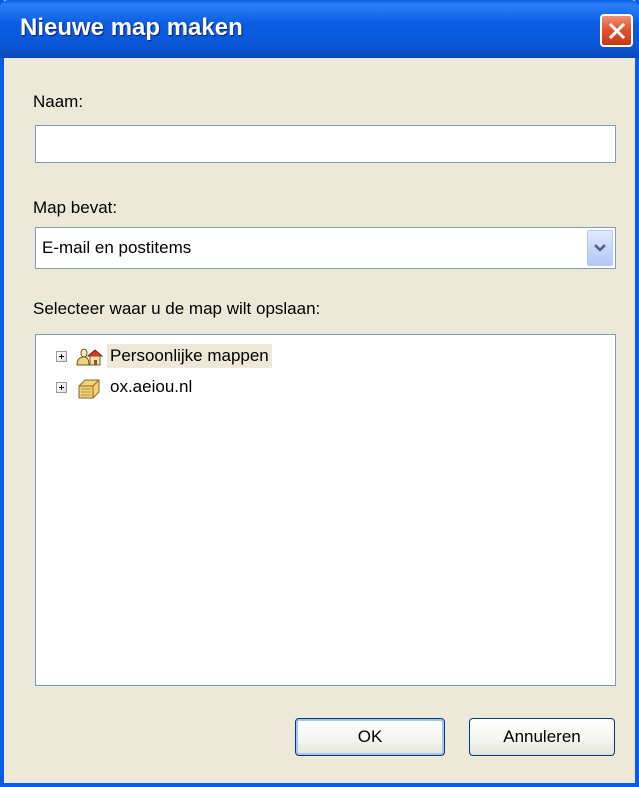 This screenshot has height=787, width=639. I want to click on chevron-down-icon, so click(600, 248).